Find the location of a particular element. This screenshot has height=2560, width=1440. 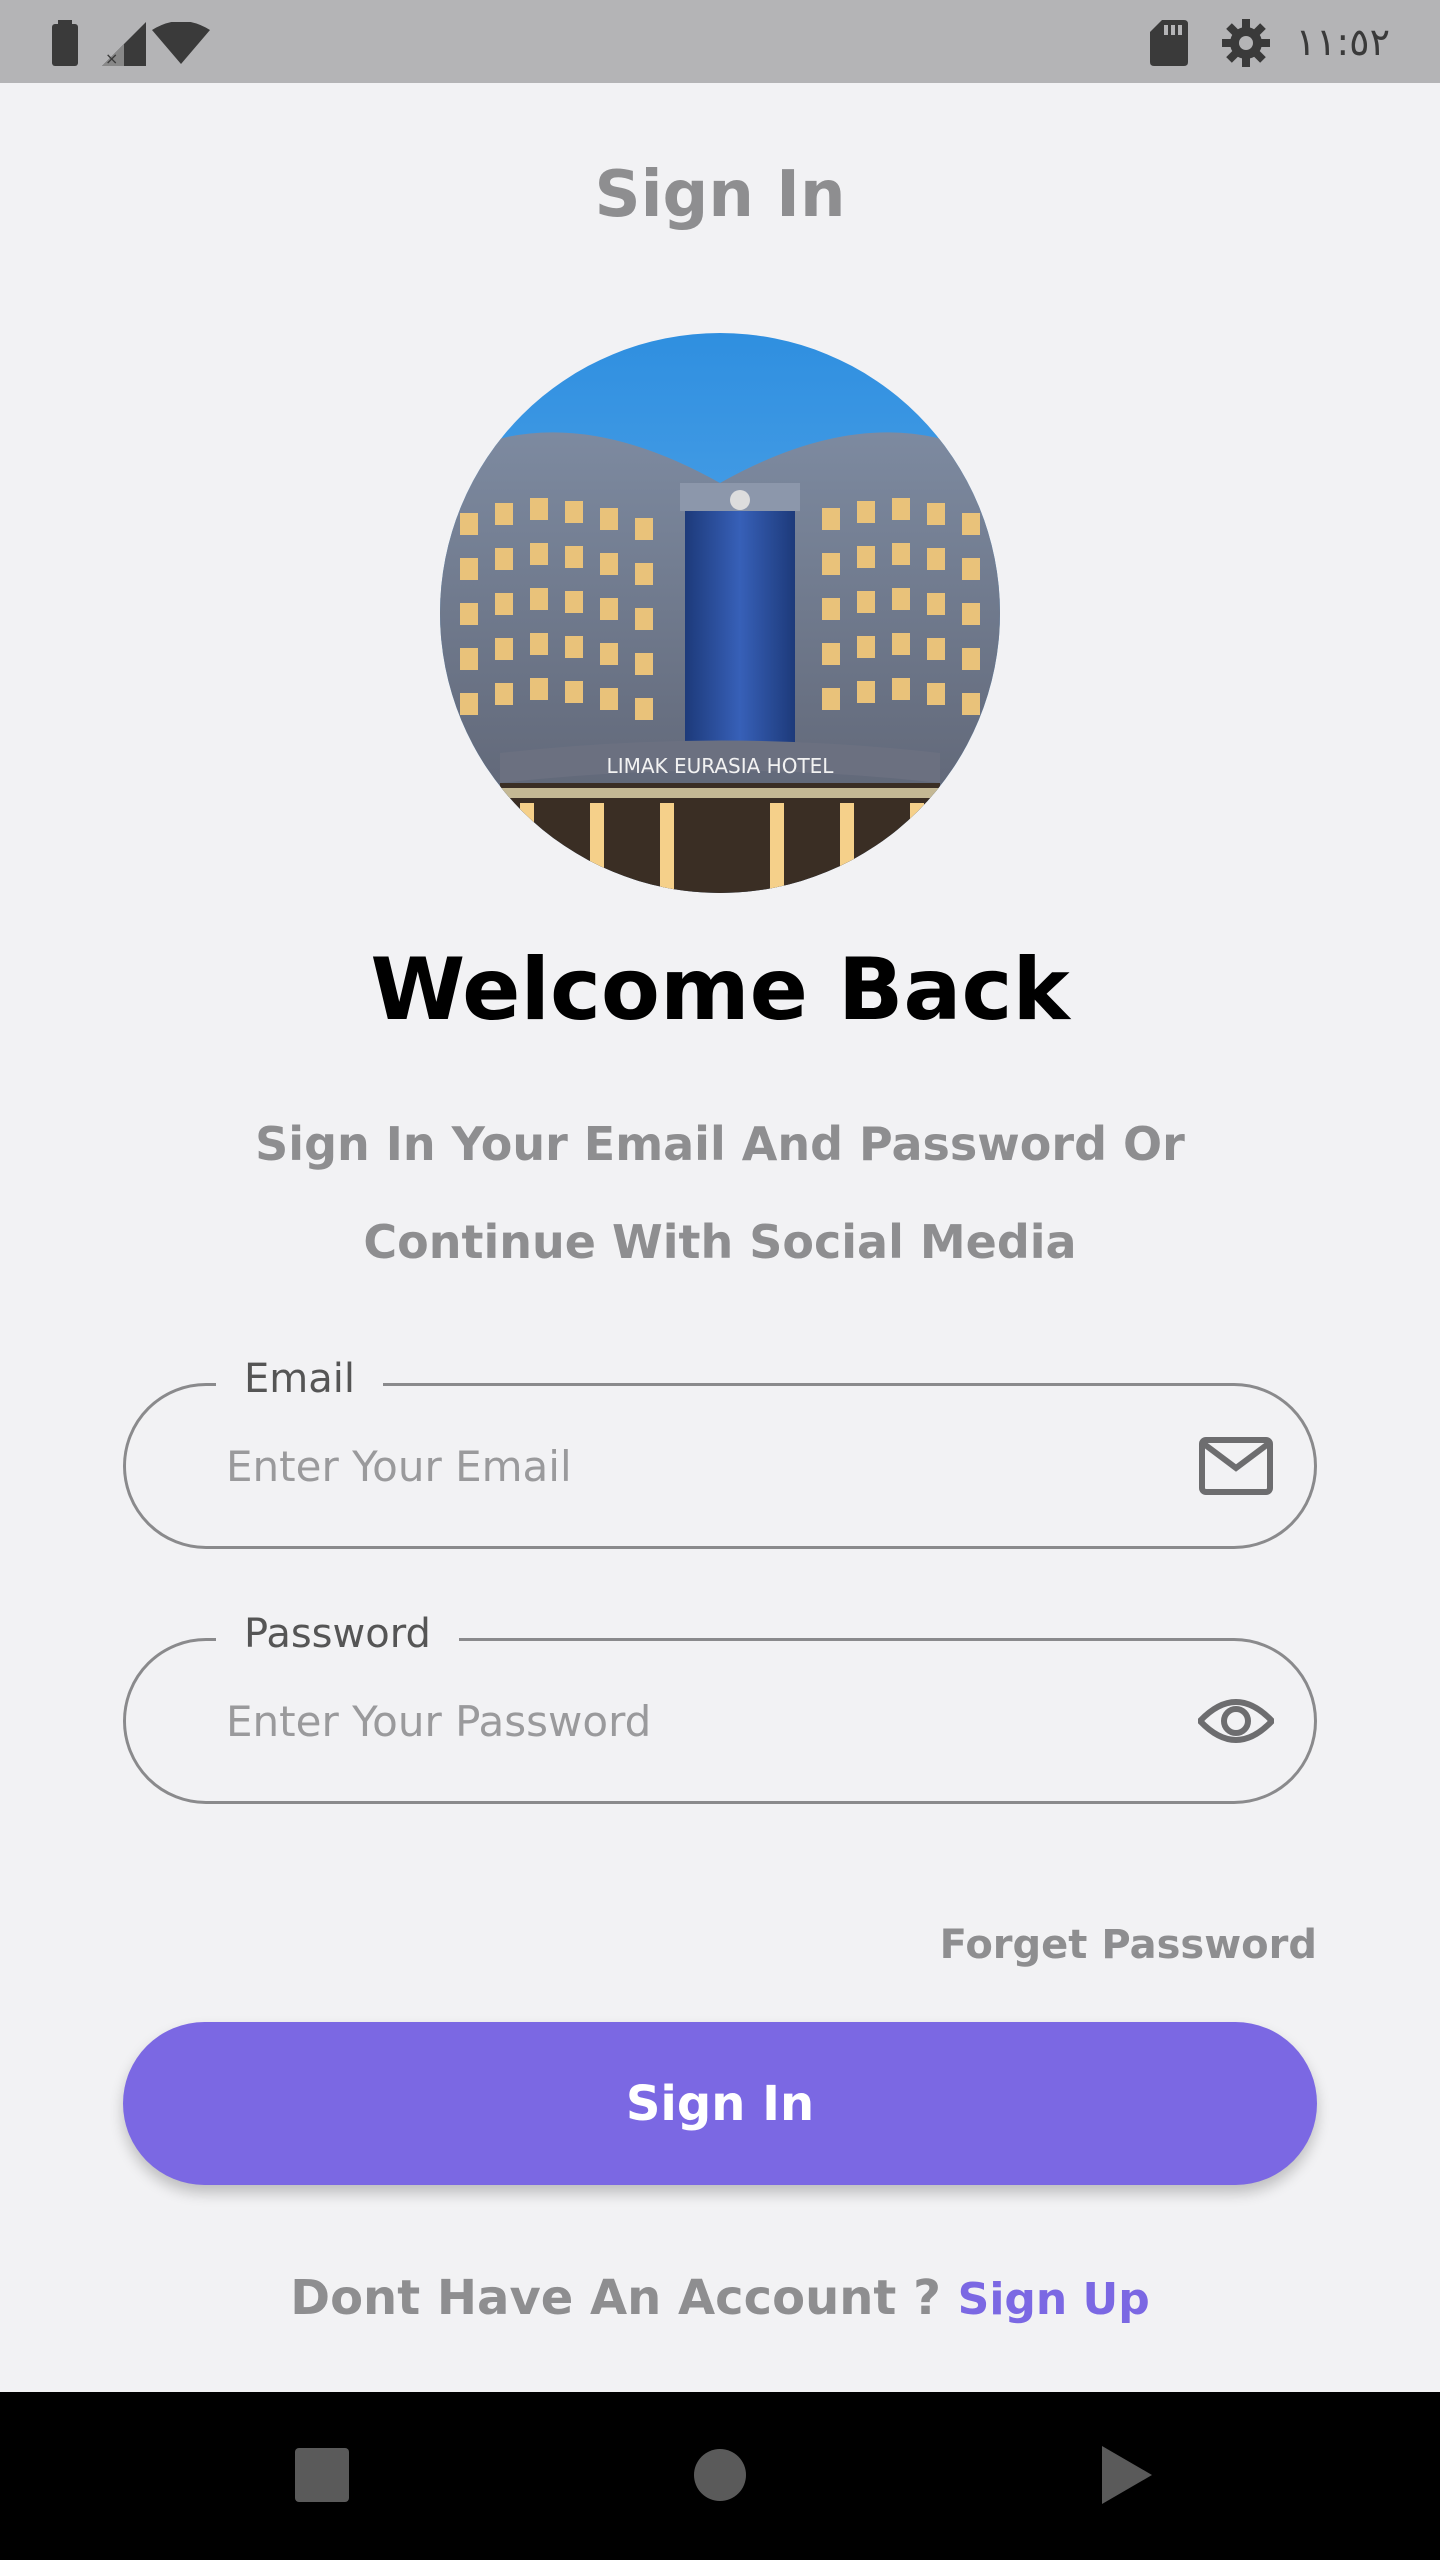

forgot-password-link: Forget Password is located at coordinates (1128, 1945).